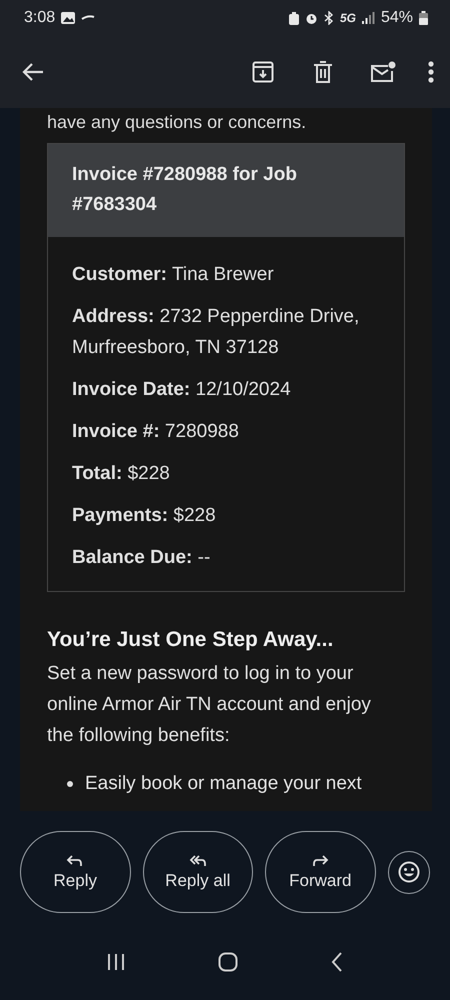 This screenshot has height=1000, width=450. I want to click on emoji-button, so click(409, 872).